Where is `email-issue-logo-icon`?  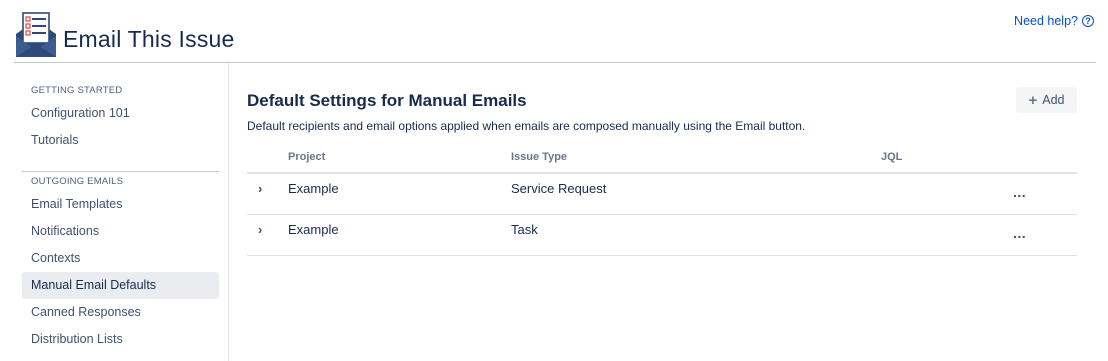 email-issue-logo-icon is located at coordinates (36, 34).